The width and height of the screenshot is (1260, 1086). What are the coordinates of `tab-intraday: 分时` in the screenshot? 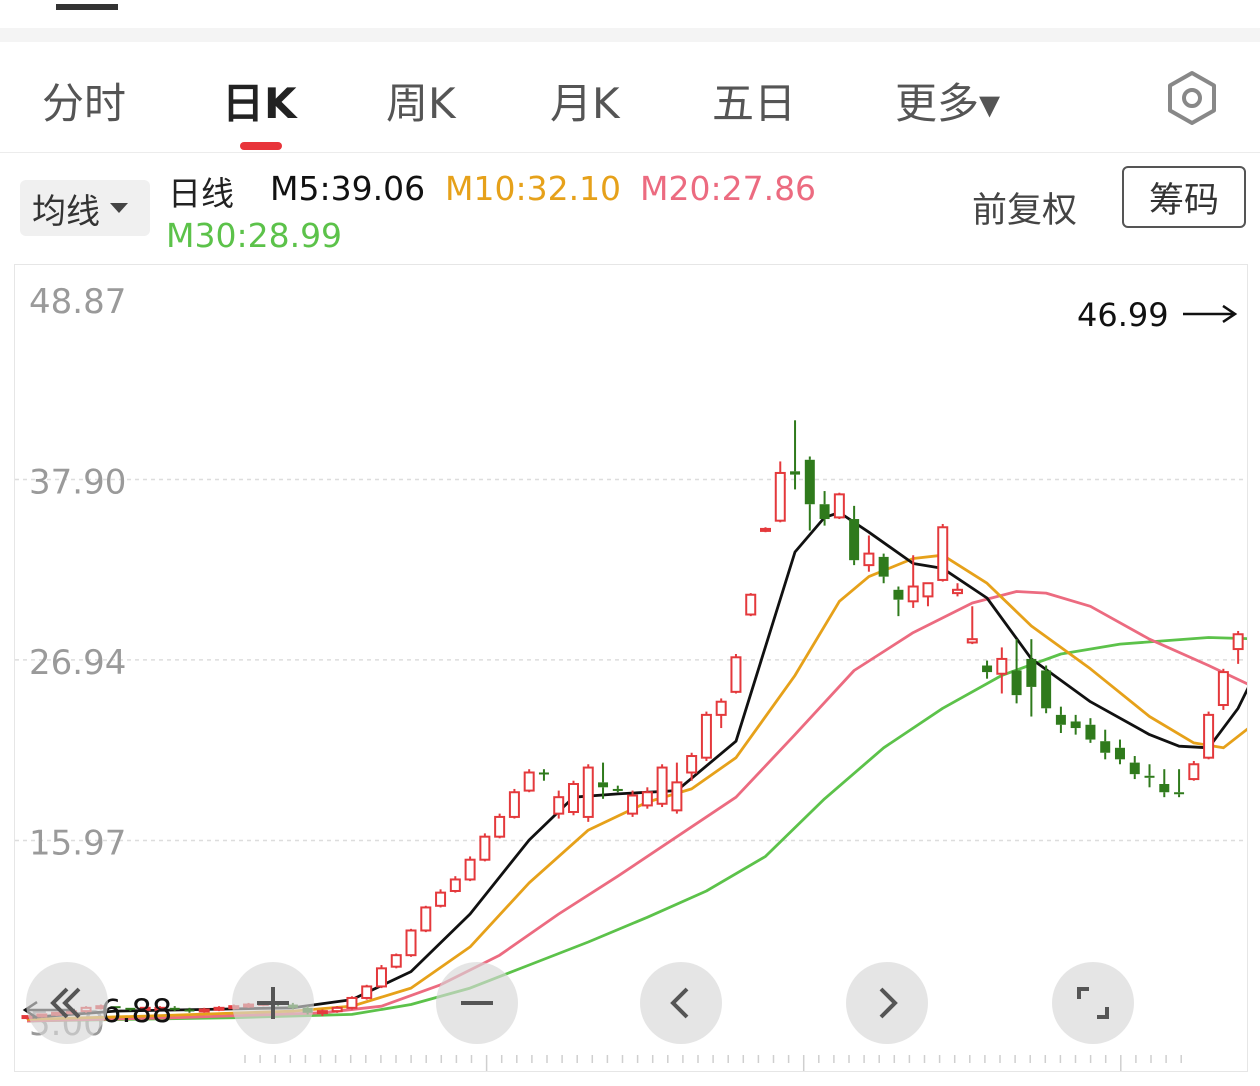 It's located at (84, 100).